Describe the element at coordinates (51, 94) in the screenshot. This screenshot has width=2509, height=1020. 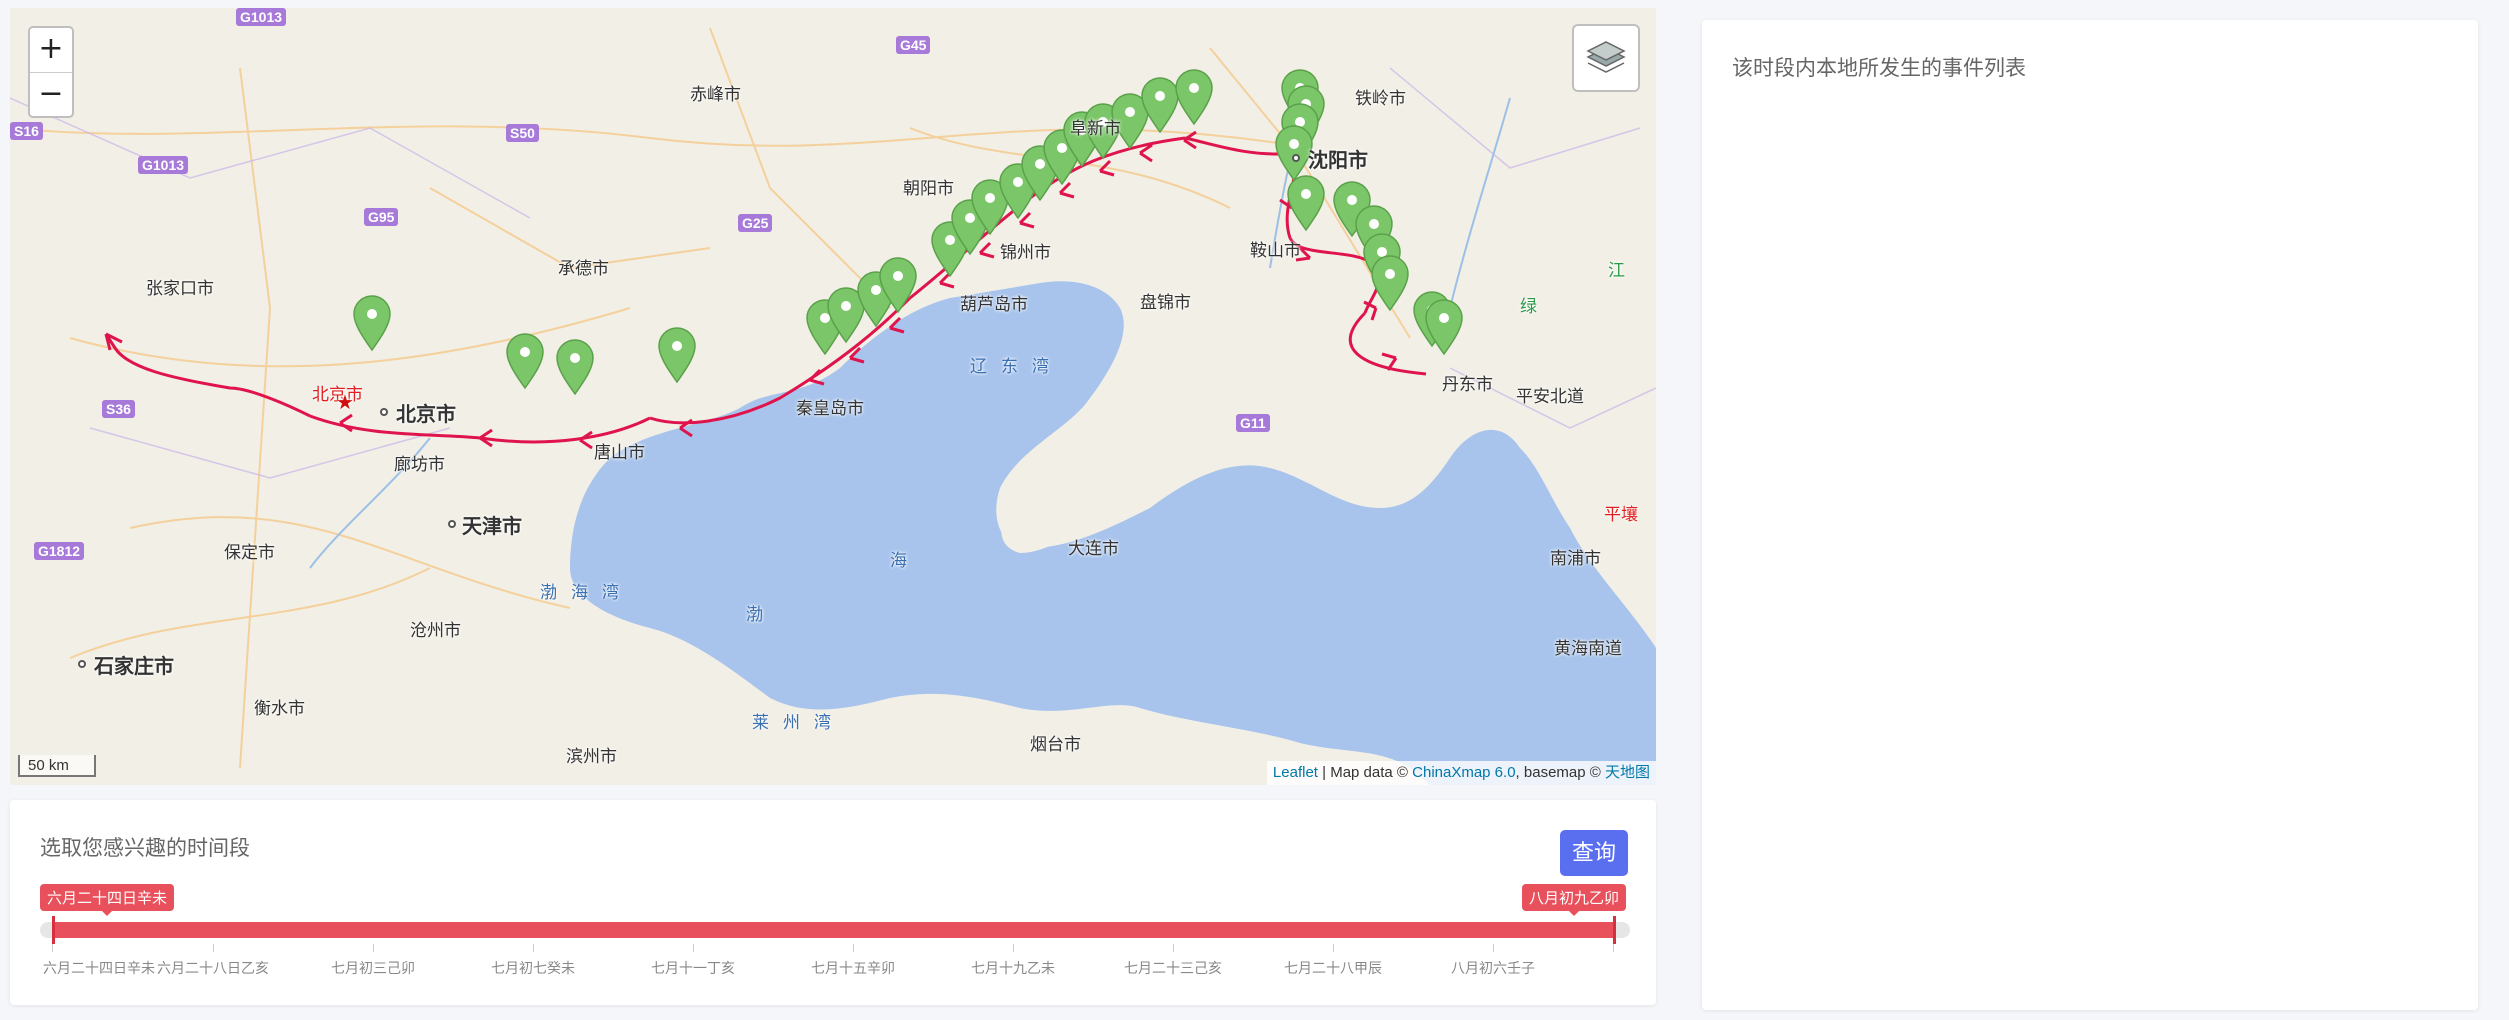
I see `zoom-out-button: −` at that location.